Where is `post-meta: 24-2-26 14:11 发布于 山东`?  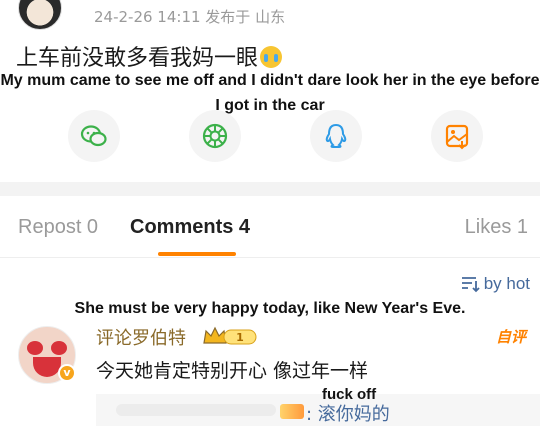 post-meta: 24-2-26 14:11 发布于 山东 is located at coordinates (190, 17).